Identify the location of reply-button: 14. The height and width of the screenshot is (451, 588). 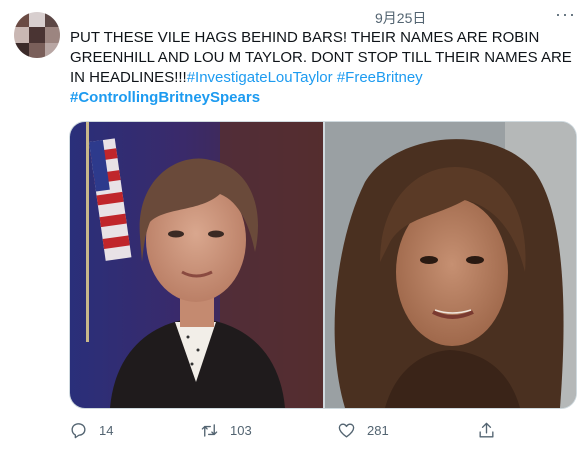
(91, 430).